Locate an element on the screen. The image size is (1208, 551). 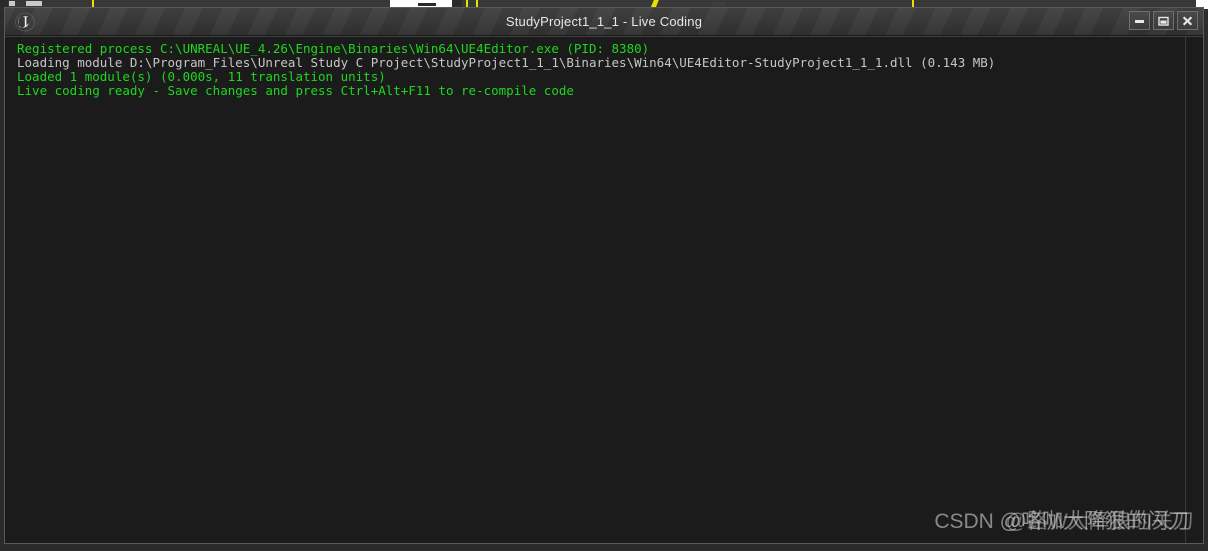
unreal-engine-logo-icon is located at coordinates (25, 21).